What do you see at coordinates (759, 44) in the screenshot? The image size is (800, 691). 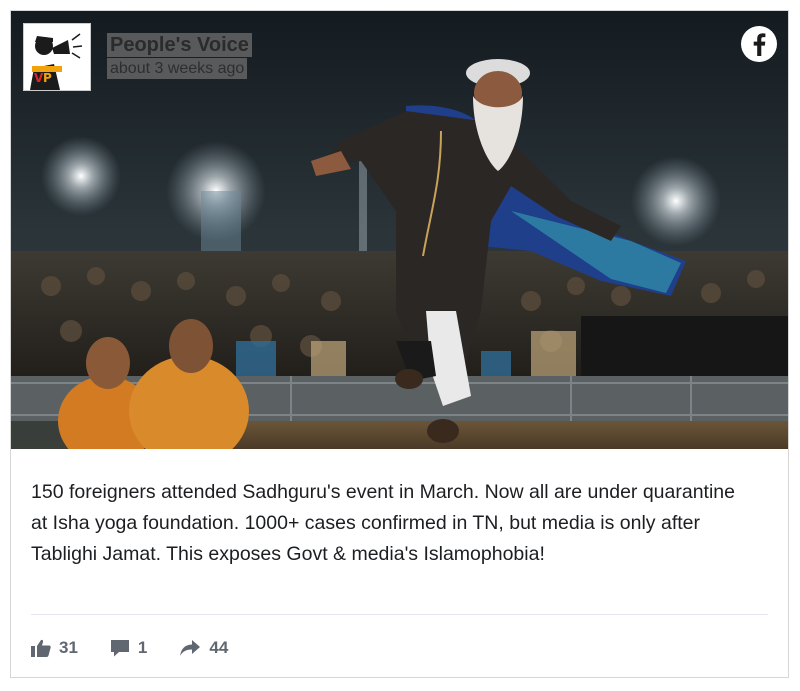 I see `facebook-icon` at bounding box center [759, 44].